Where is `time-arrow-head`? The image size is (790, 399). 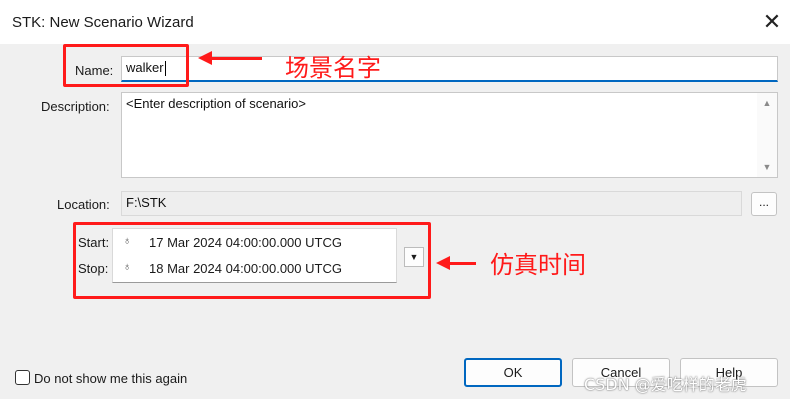 time-arrow-head is located at coordinates (443, 263).